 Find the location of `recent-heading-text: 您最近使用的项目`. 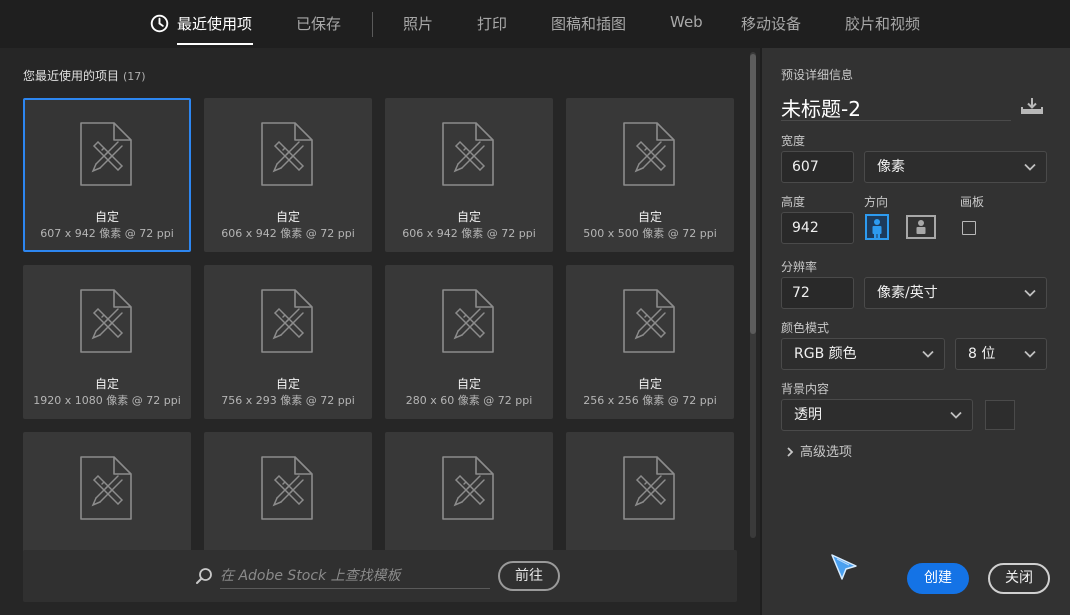

recent-heading-text: 您最近使用的项目 is located at coordinates (71, 76).